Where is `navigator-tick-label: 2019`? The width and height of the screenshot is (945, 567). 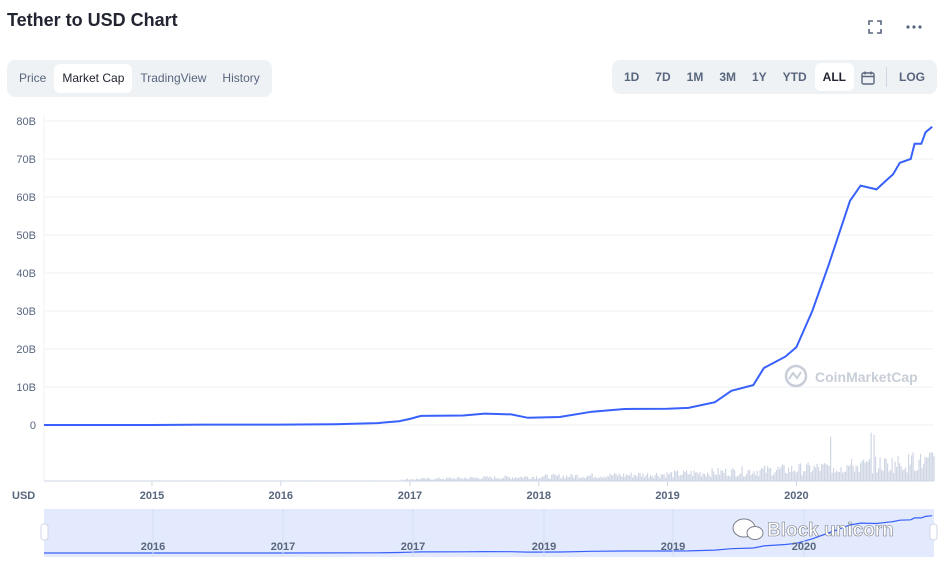 navigator-tick-label: 2019 is located at coordinates (673, 547).